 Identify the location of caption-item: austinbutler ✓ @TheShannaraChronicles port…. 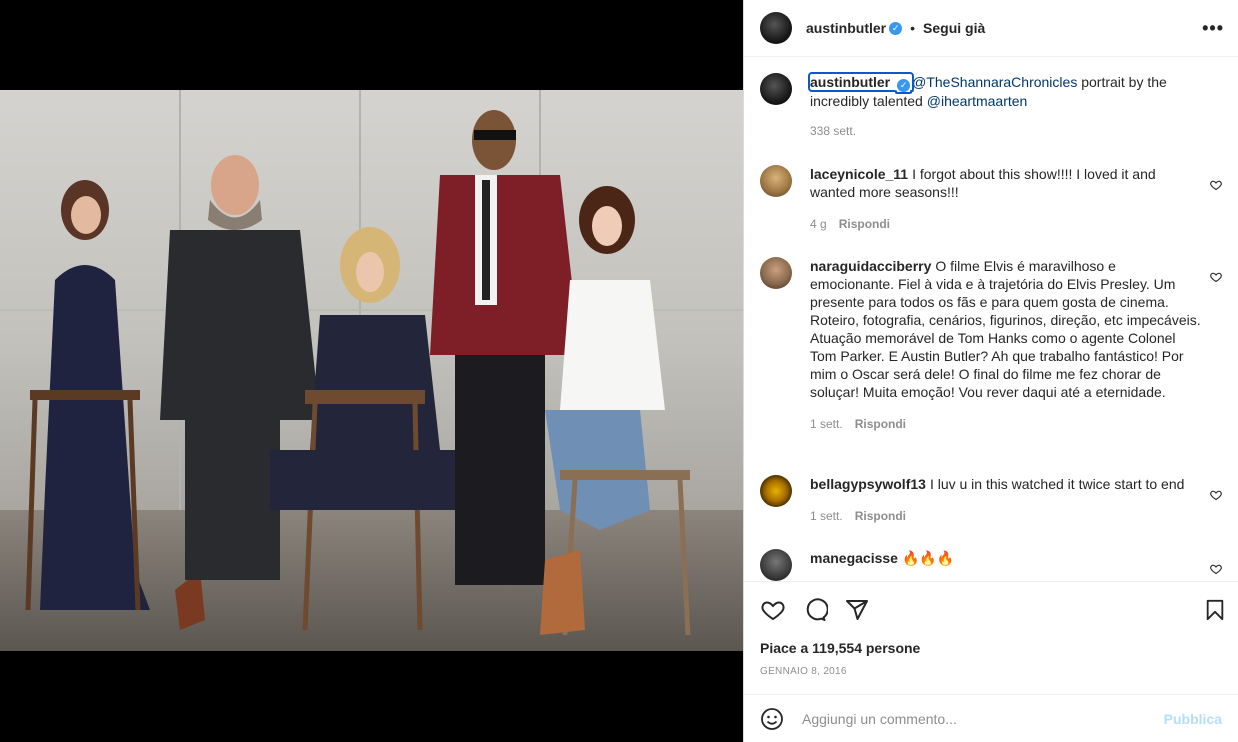
(991, 109).